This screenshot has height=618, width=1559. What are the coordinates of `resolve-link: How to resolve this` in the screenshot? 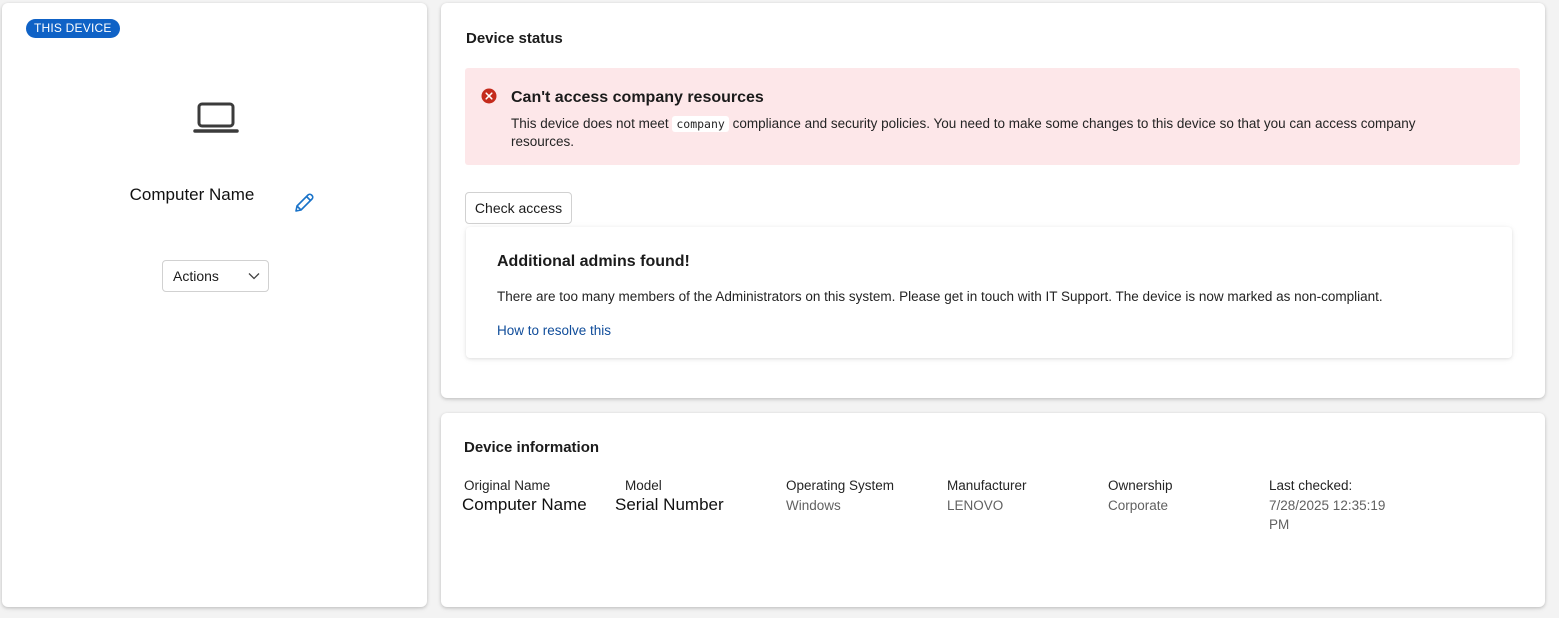 It's located at (554, 330).